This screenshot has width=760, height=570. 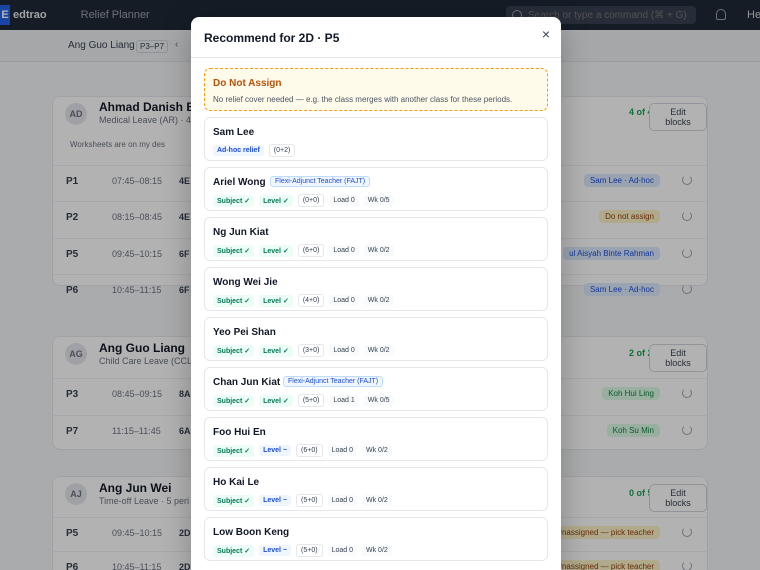 I want to click on adhoc-relief-chip: Ad-hoc relief, so click(x=238, y=150).